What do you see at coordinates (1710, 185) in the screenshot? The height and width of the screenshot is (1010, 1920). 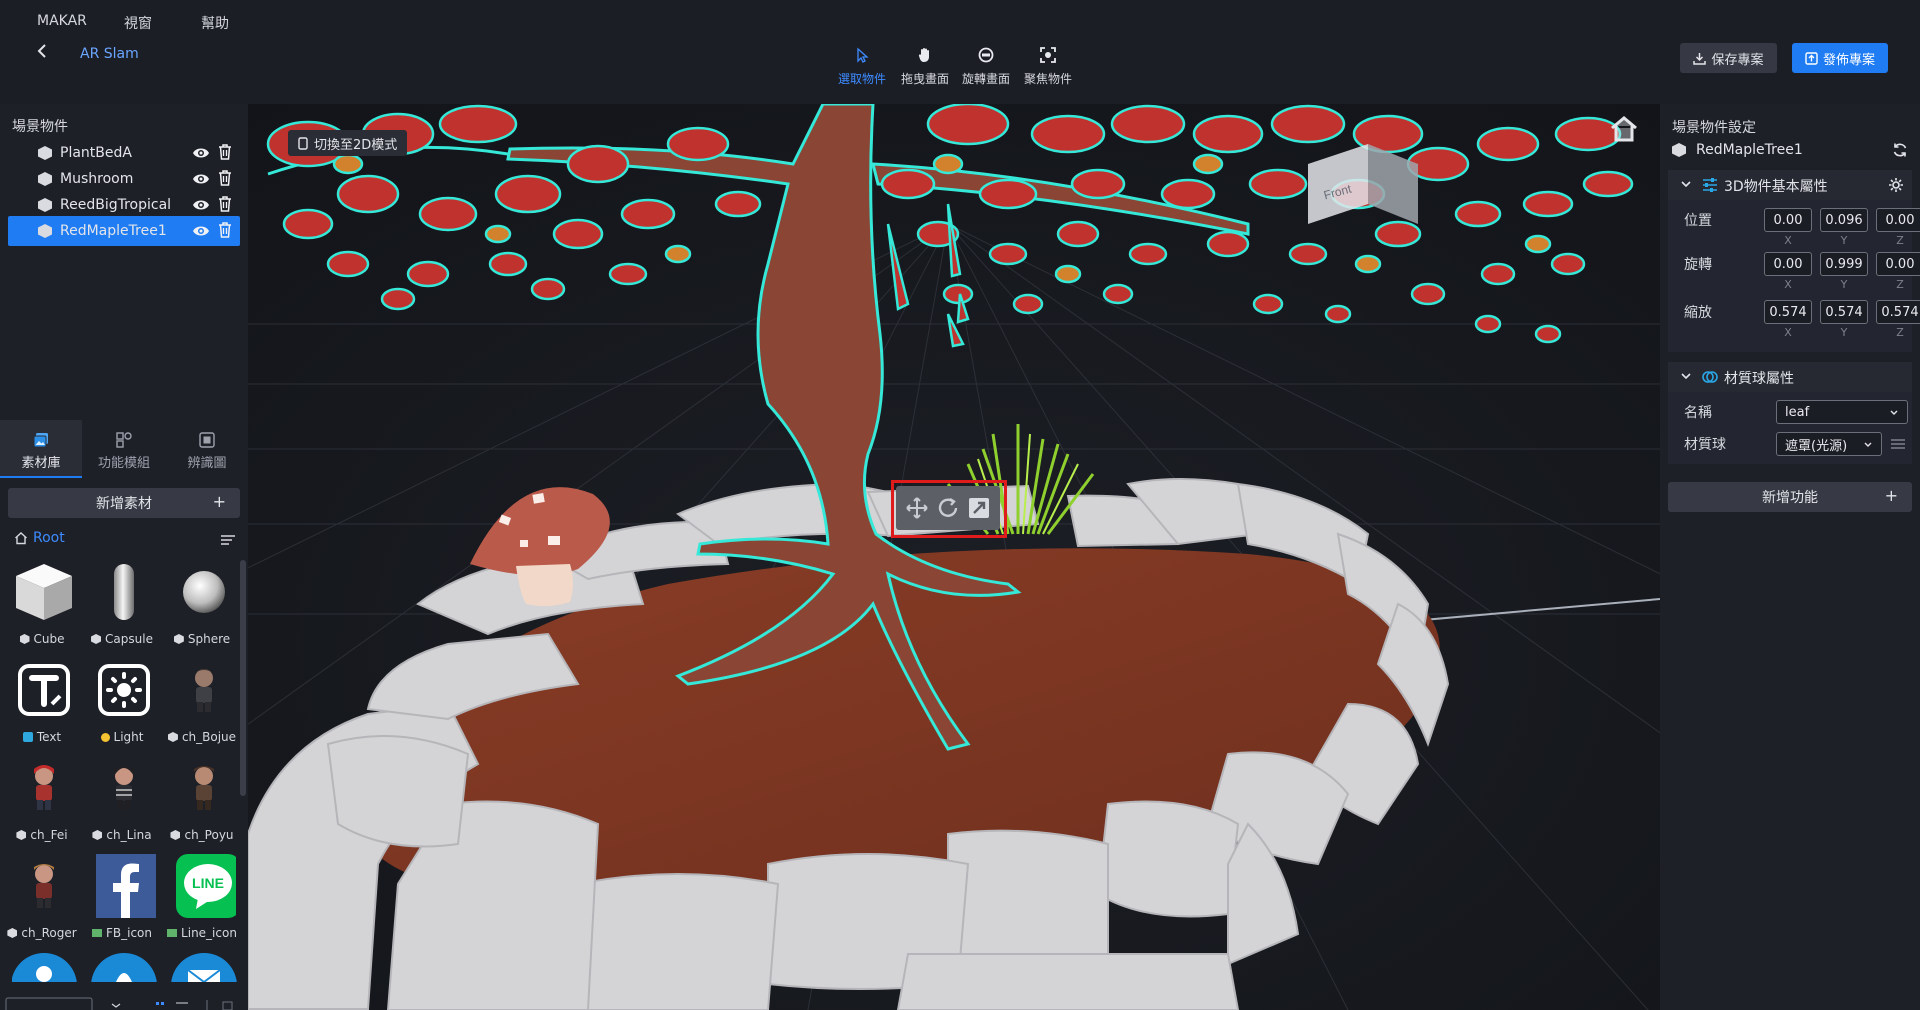 I see `sliders-icon` at bounding box center [1710, 185].